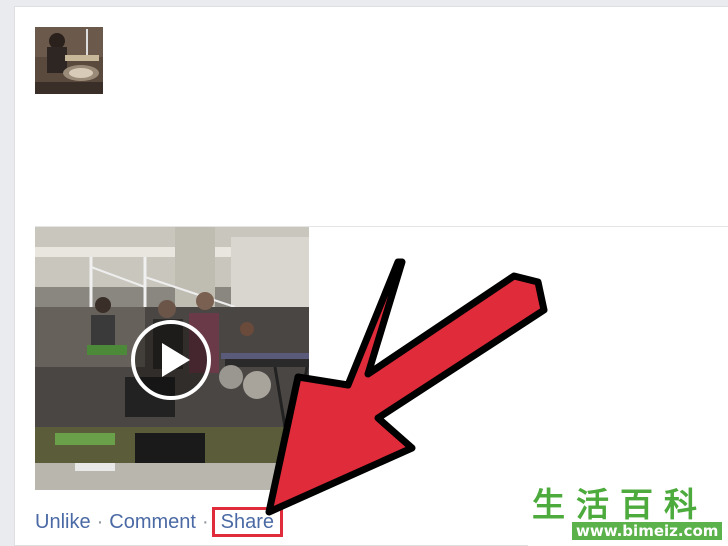 Image resolution: width=728 pixels, height=546 pixels. What do you see at coordinates (620, 504) in the screenshot?
I see `watermark-title: 生活百科` at bounding box center [620, 504].